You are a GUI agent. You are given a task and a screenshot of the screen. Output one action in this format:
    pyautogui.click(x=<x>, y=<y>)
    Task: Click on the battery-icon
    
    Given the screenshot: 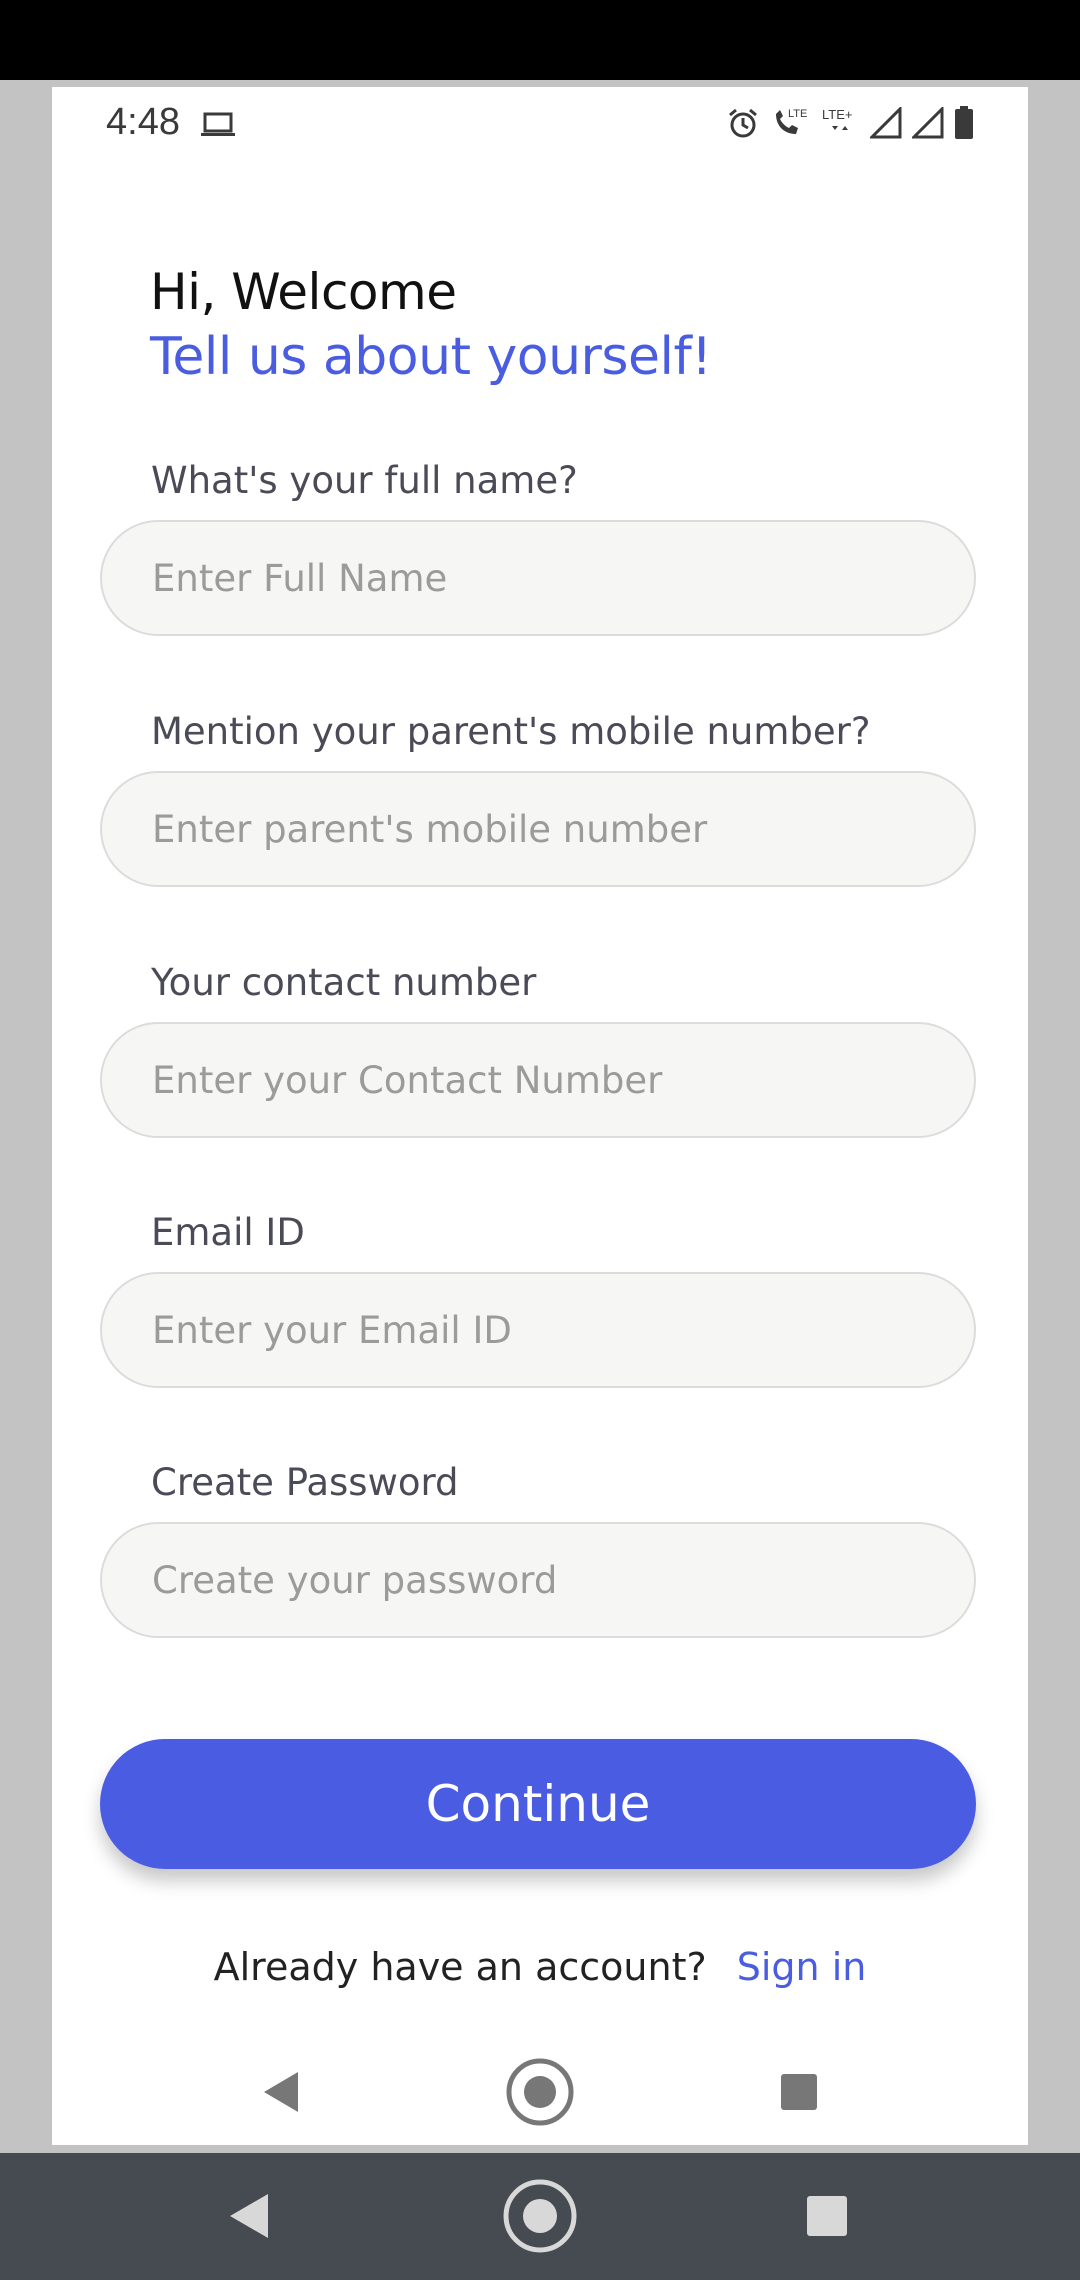 What is the action you would take?
    pyautogui.click(x=964, y=123)
    